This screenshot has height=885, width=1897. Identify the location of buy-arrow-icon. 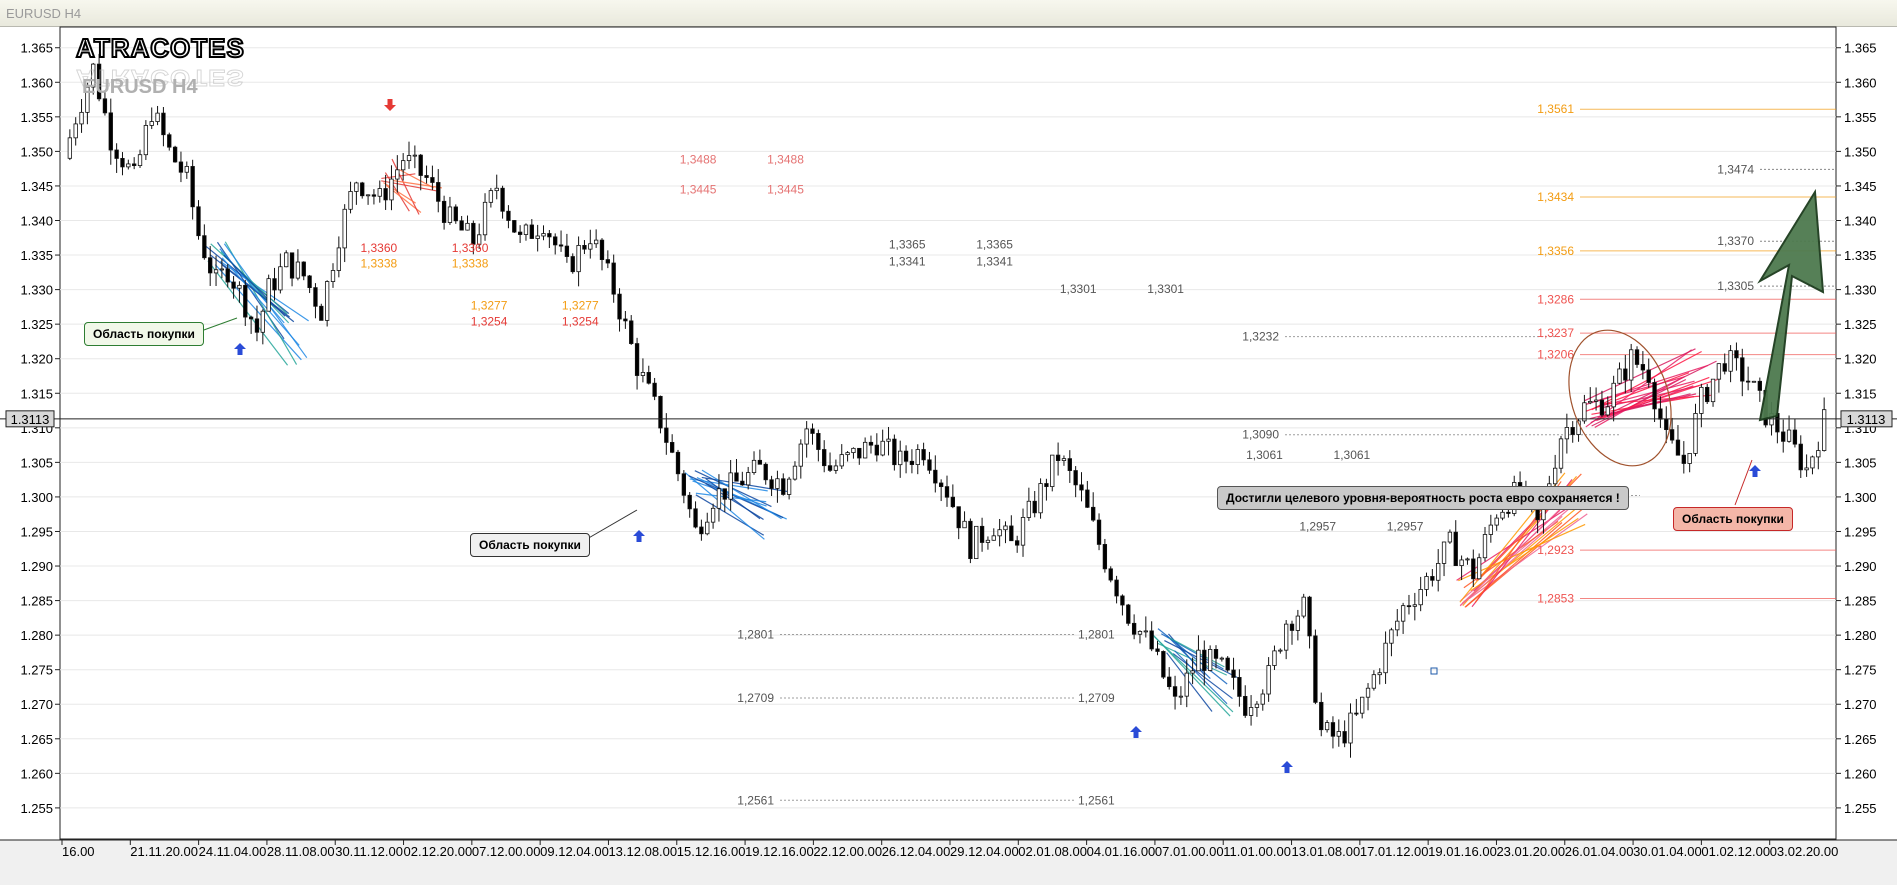
(1287, 767).